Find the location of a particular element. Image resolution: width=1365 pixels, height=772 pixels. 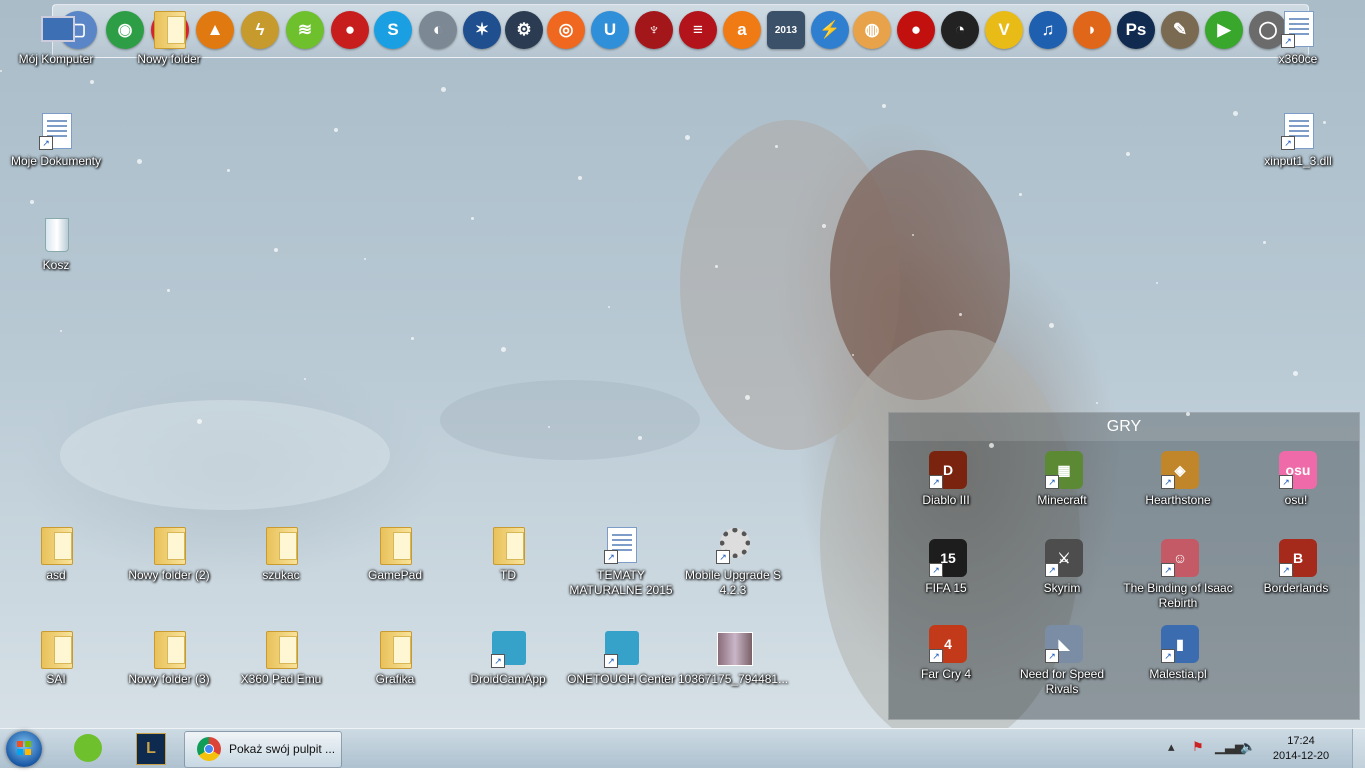

speedtest-icon: ⚡ is located at coordinates (830, 30).